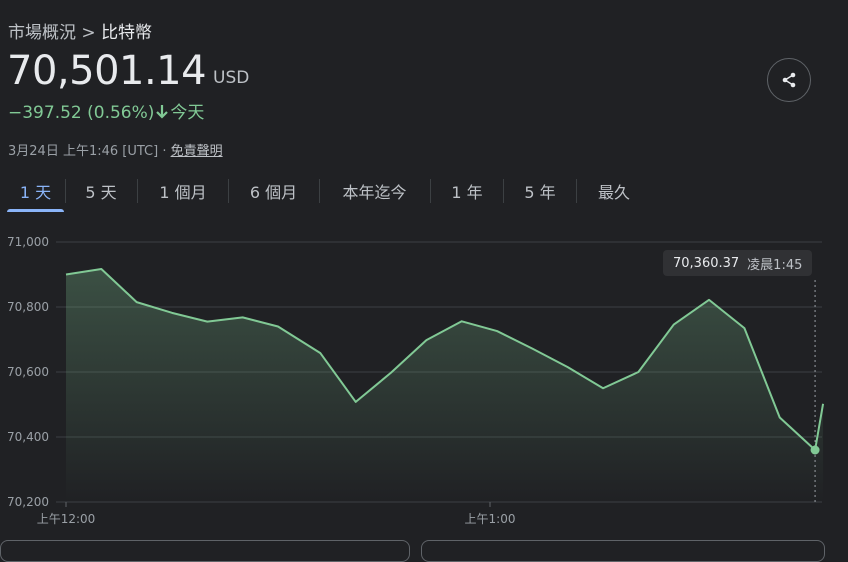 Image resolution: width=848 pixels, height=562 pixels. I want to click on tab-6-months: 6 個月, so click(273, 191).